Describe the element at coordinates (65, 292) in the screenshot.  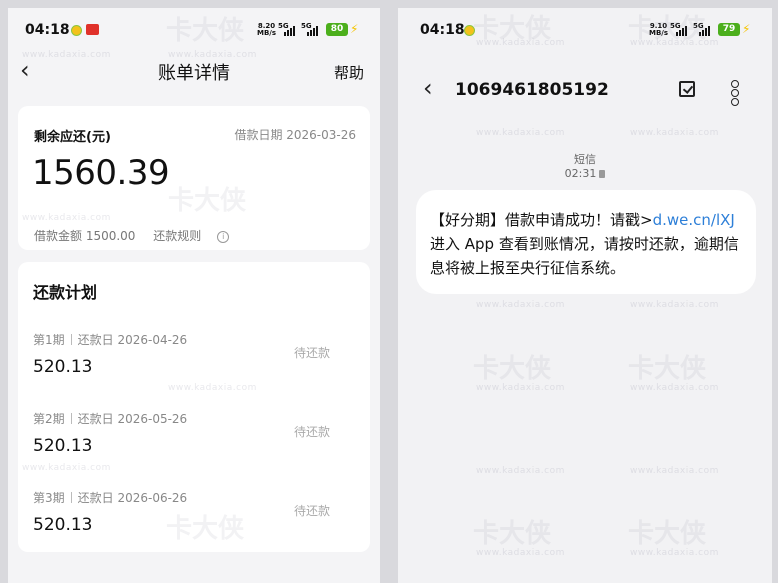
I see `plan-title: 还款计划` at that location.